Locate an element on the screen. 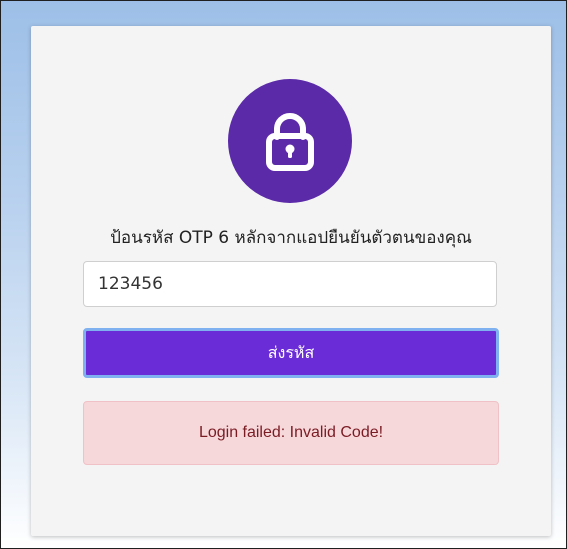 The image size is (567, 549). lock-icon-circle is located at coordinates (290, 141).